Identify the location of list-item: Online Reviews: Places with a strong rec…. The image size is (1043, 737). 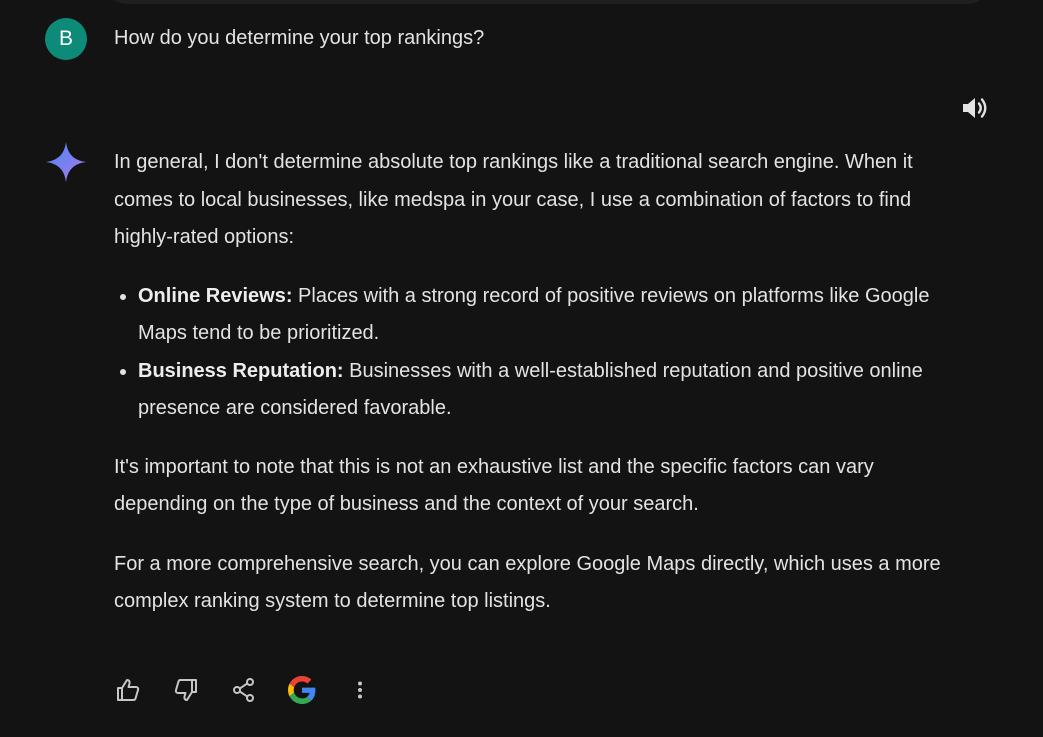
(541, 315).